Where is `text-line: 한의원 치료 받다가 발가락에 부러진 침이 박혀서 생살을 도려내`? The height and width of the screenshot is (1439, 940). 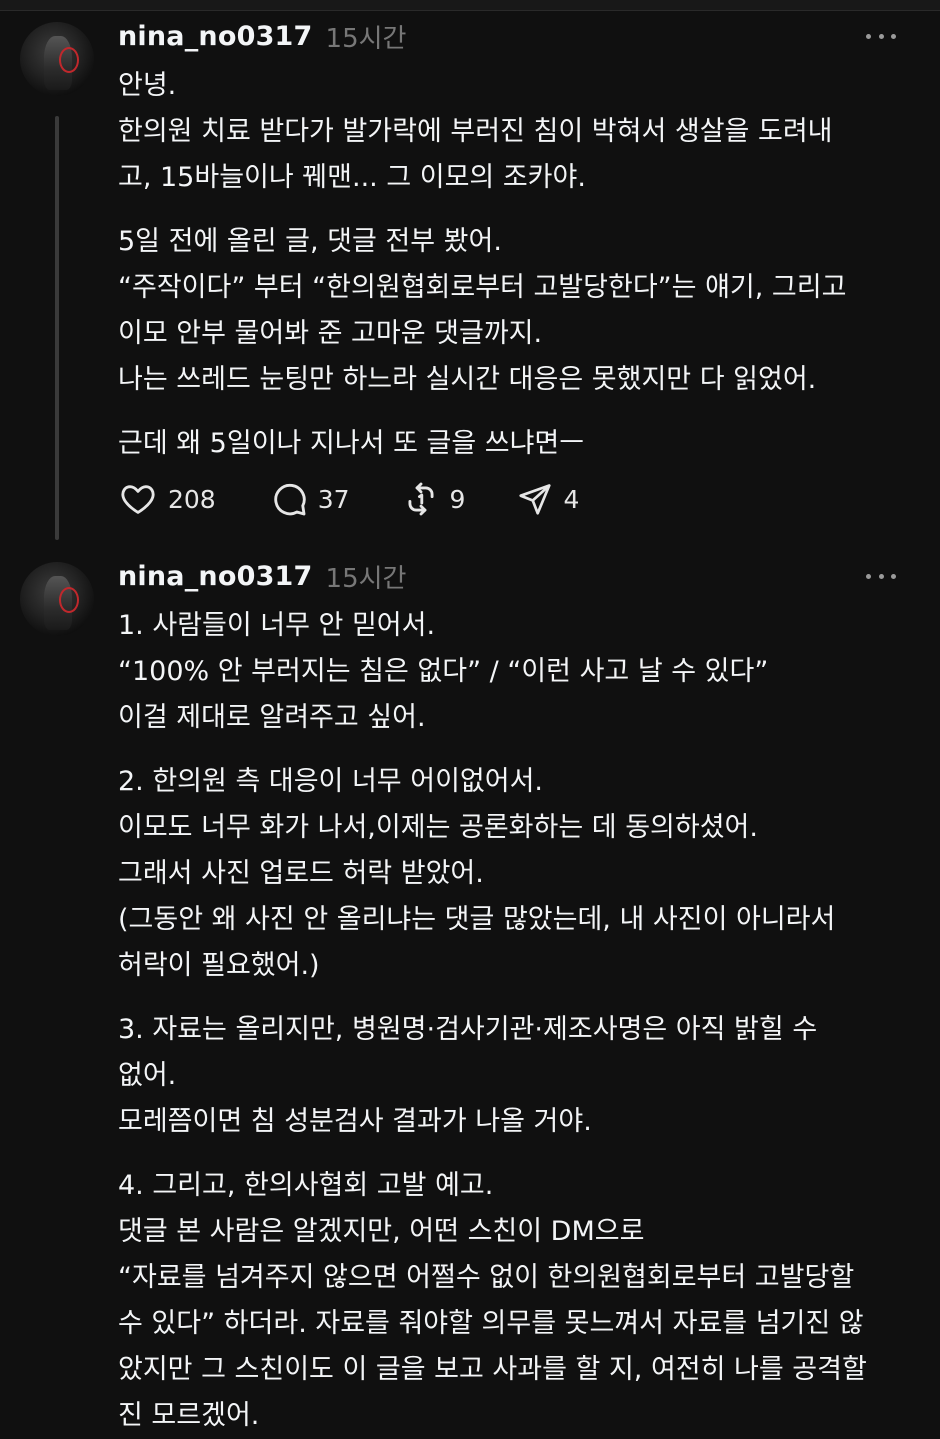
text-line: 한의원 치료 받다가 발가락에 부러진 침이 박혀서 생살을 도려내 is located at coordinates (475, 131).